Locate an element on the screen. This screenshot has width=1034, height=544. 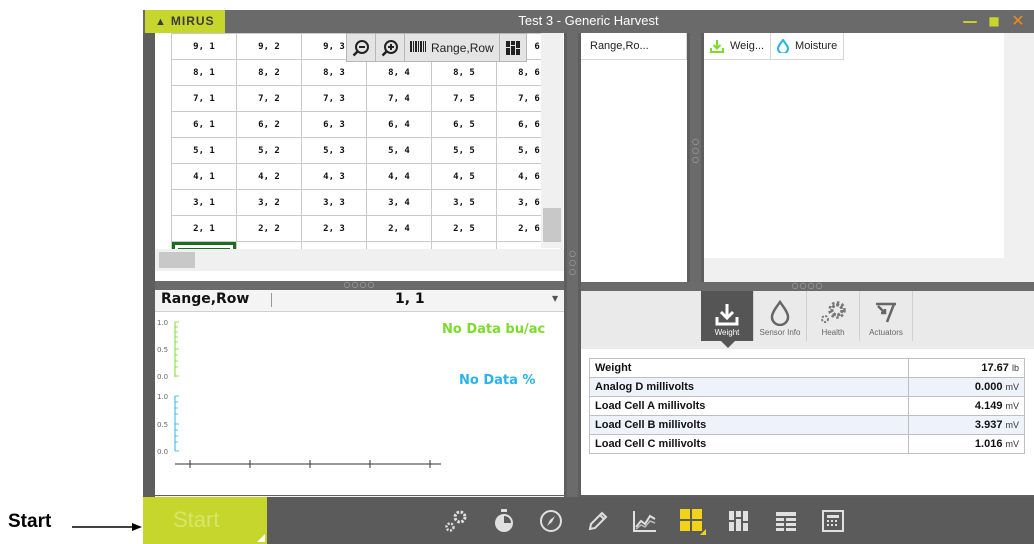
grid-cell-label: 9, 3 is located at coordinates (334, 46).